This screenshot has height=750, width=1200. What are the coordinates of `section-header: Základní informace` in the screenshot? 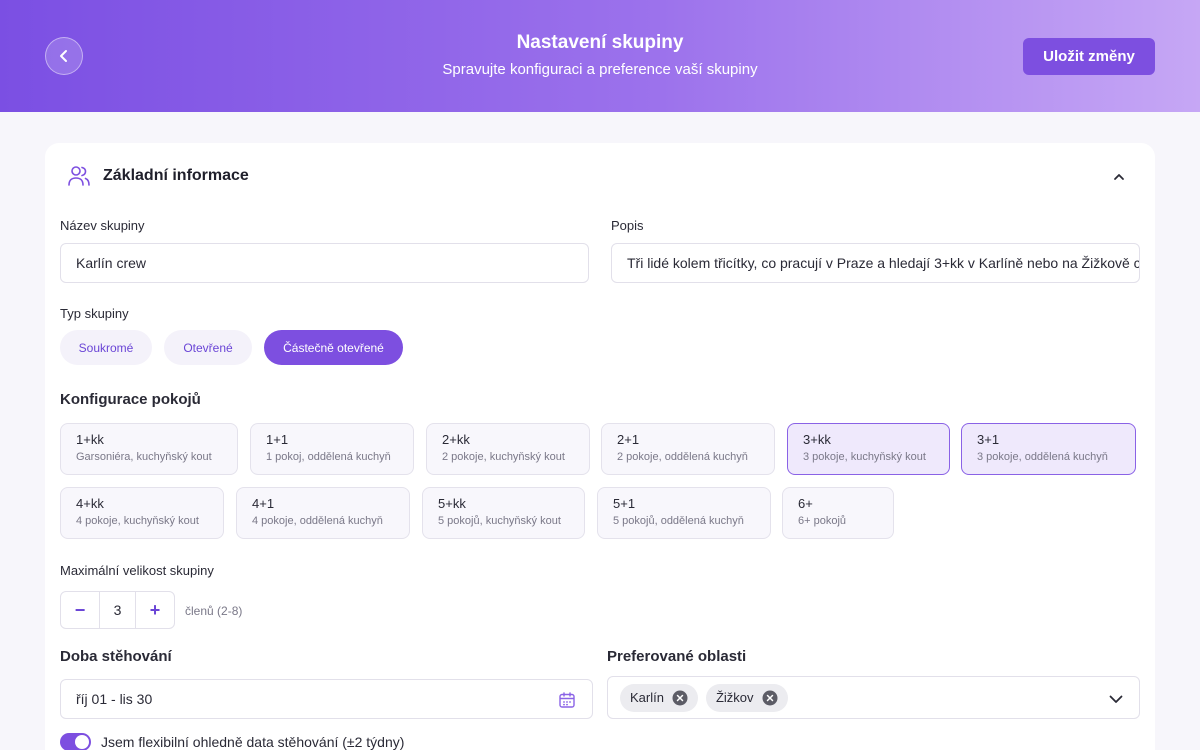 It's located at (158, 176).